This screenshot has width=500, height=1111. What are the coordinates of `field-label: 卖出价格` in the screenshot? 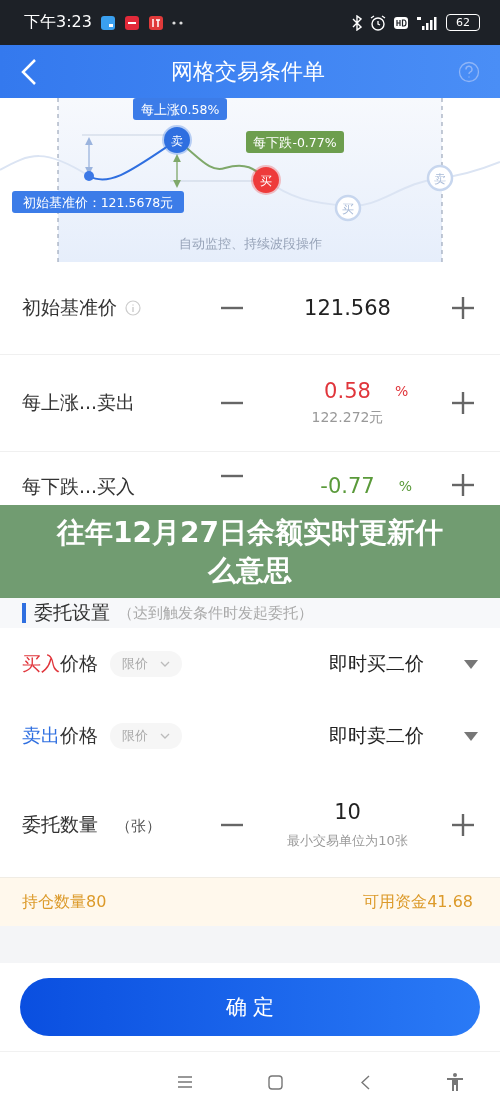 It's located at (60, 735).